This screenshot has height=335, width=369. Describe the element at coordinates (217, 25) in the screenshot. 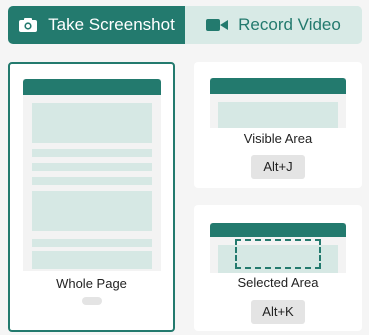

I see `video-camera-icon` at that location.